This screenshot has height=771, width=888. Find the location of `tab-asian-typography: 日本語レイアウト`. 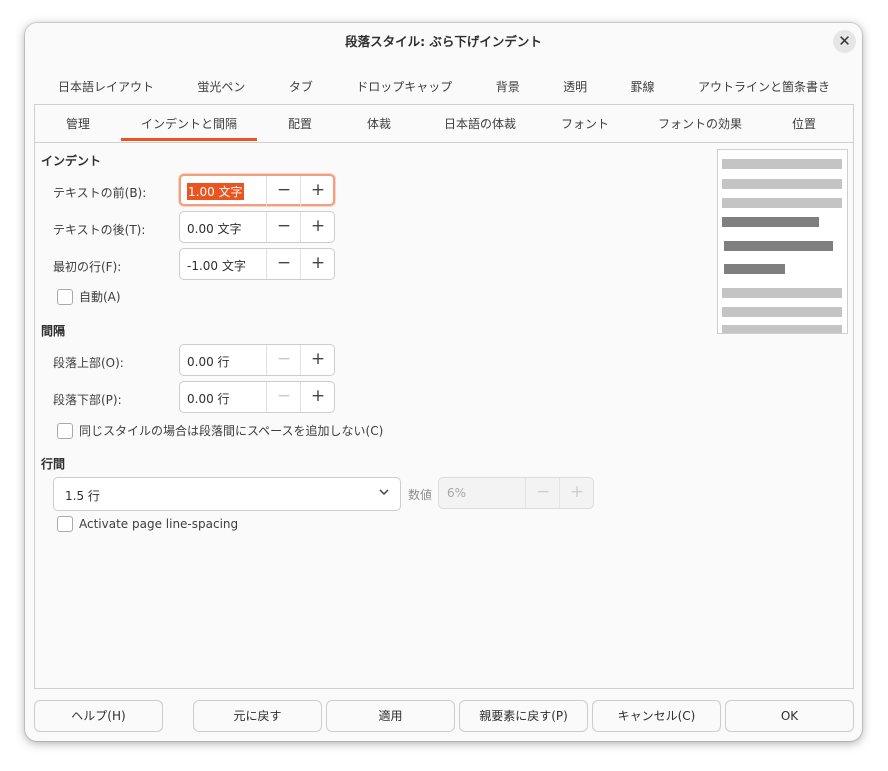

tab-asian-typography: 日本語レイアウト is located at coordinates (106, 86).